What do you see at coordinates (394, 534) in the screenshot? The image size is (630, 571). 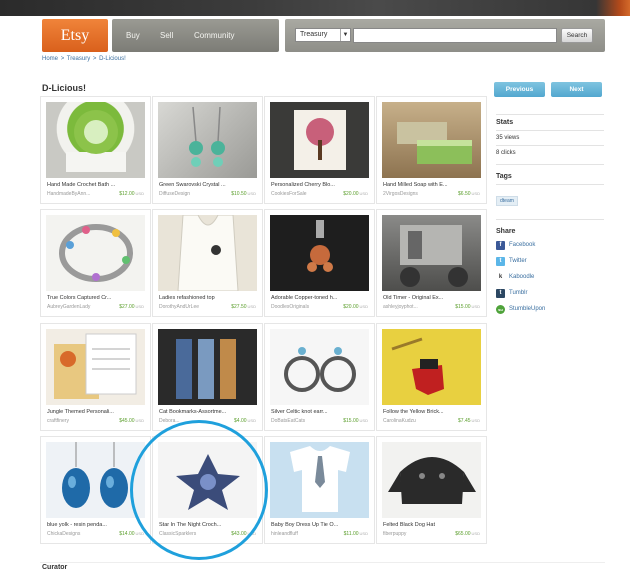 I see `item-shop: fiberpuppy` at bounding box center [394, 534].